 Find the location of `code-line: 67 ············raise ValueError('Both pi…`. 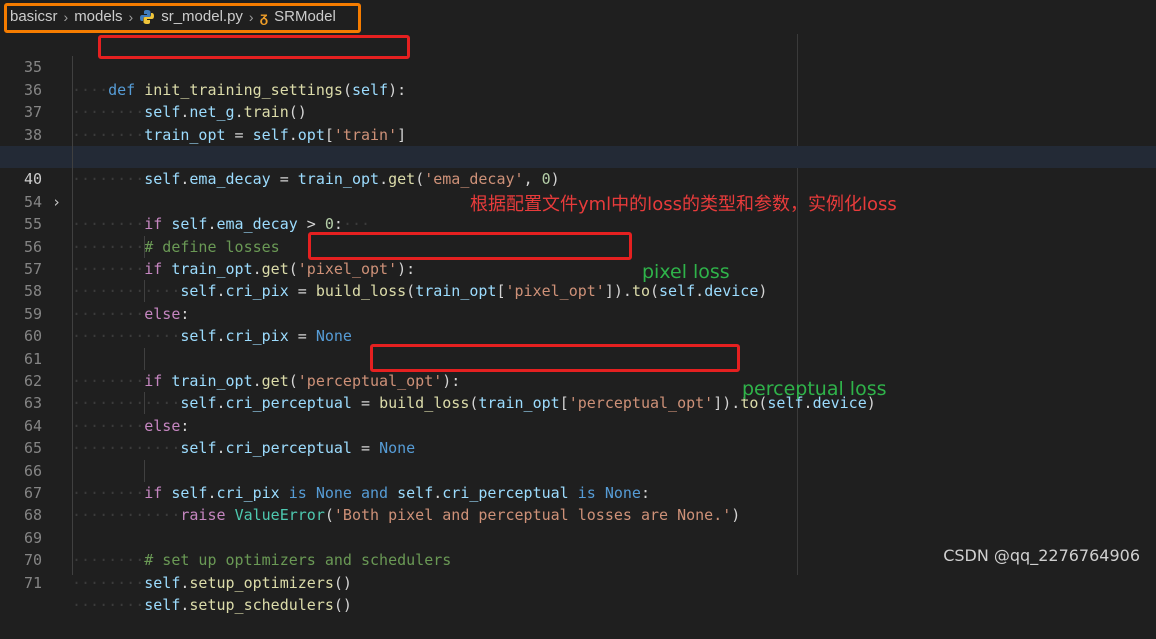

code-line: 67 ············raise ValueError('Both pi… is located at coordinates (578, 492).